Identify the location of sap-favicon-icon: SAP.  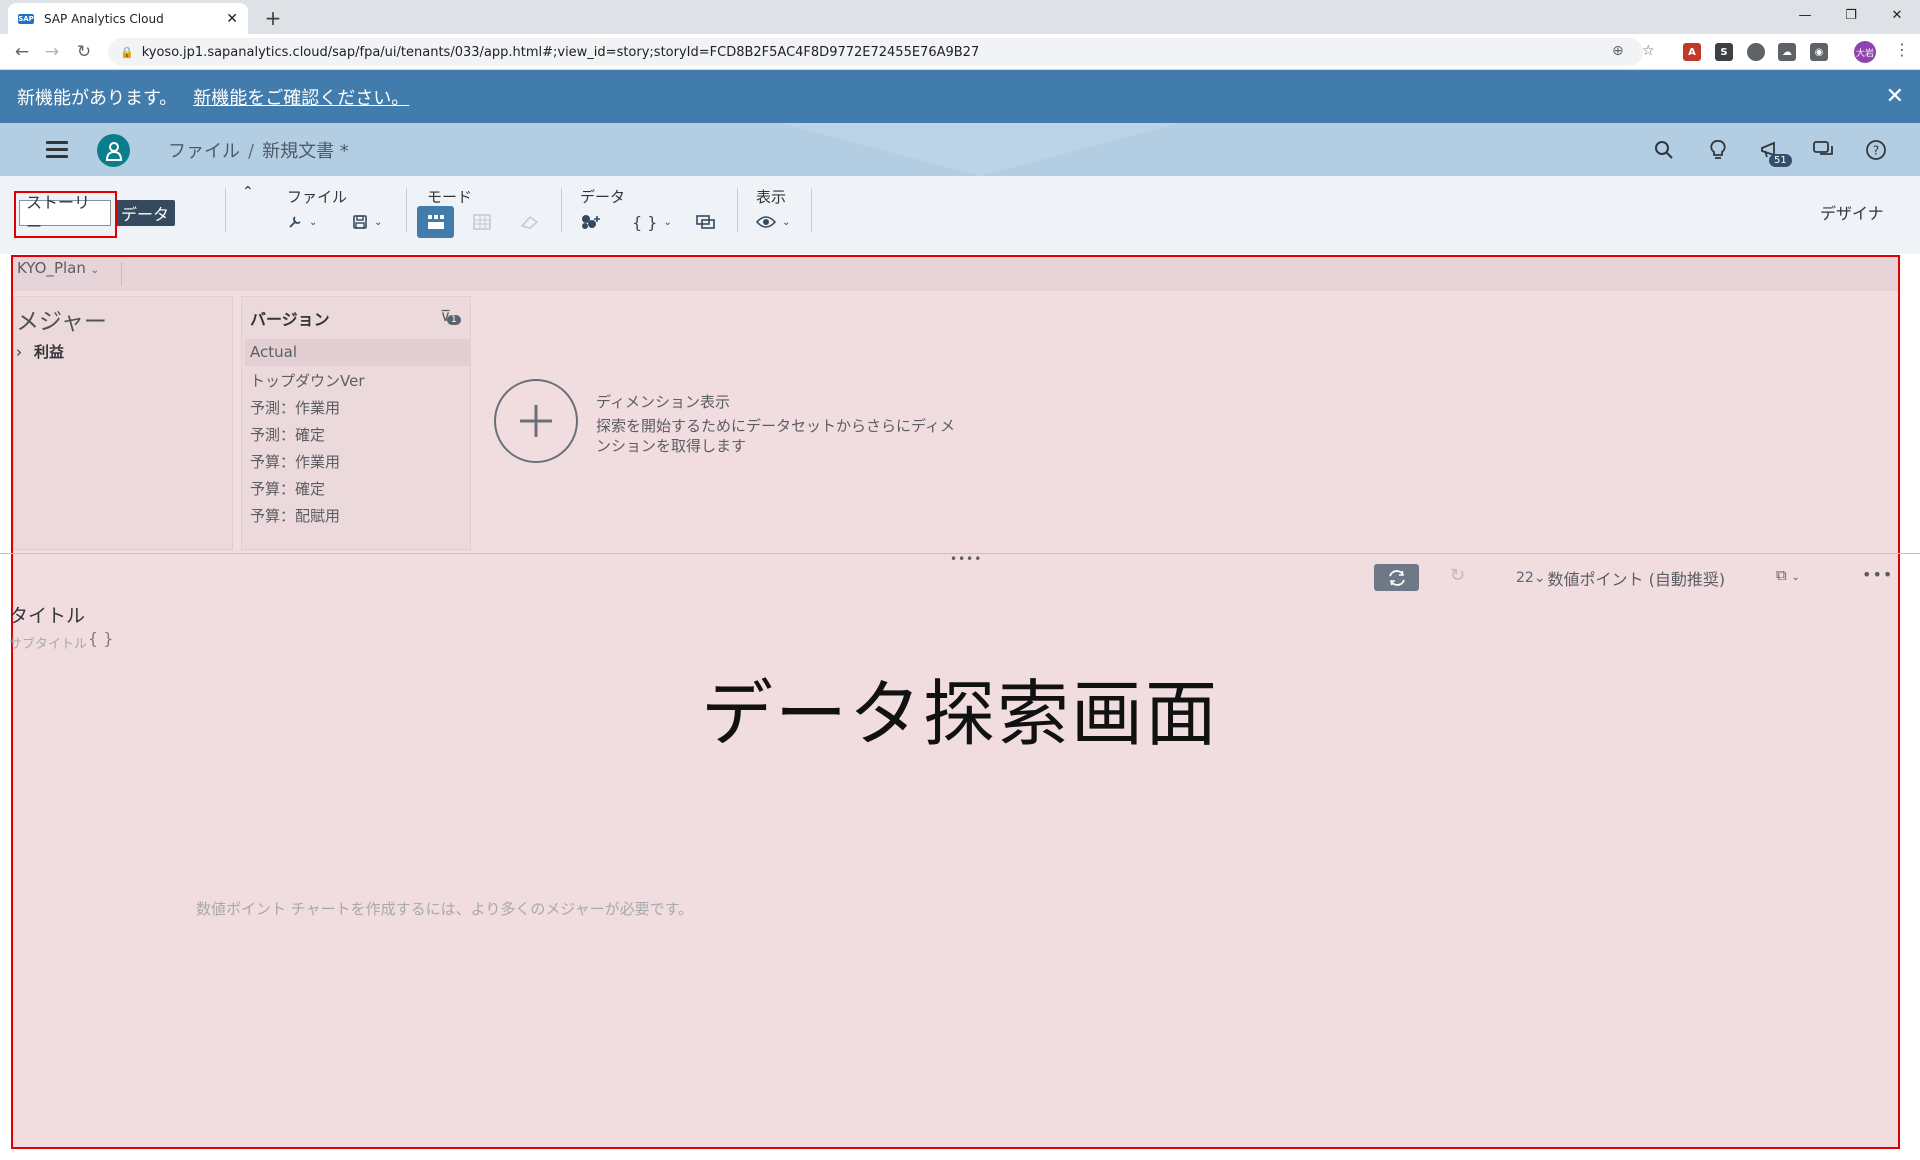
(26, 18).